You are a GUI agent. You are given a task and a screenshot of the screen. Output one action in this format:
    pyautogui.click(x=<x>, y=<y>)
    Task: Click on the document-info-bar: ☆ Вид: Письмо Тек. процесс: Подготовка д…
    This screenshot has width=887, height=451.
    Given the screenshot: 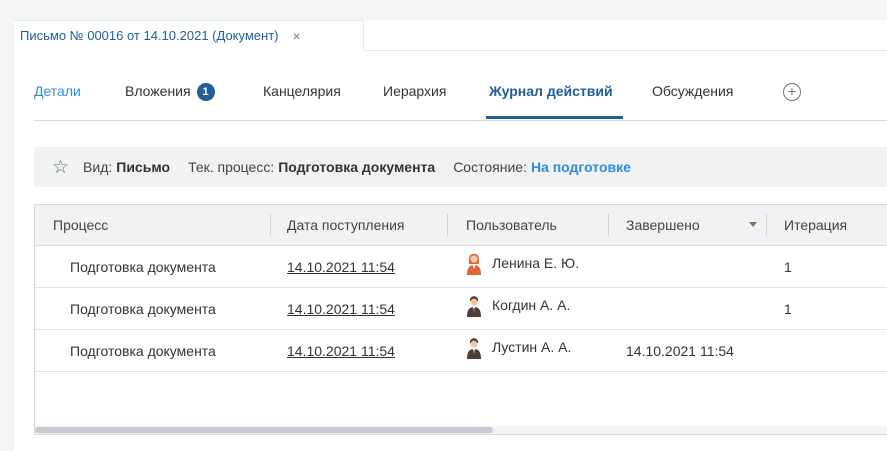 What is the action you would take?
    pyautogui.click(x=460, y=167)
    